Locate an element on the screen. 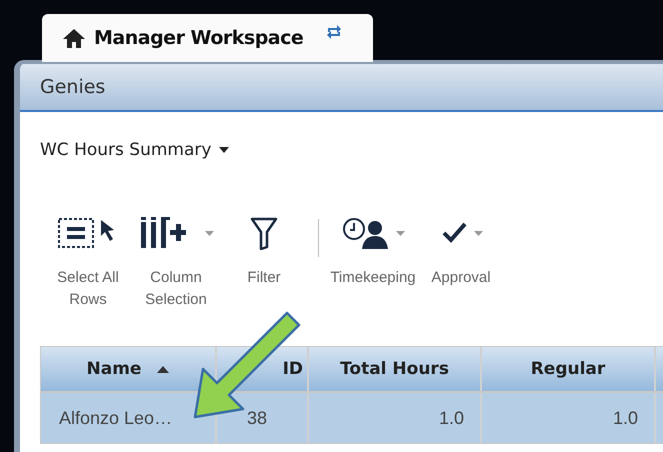 Image resolution: width=663 pixels, height=452 pixels. refresh-icon is located at coordinates (334, 32).